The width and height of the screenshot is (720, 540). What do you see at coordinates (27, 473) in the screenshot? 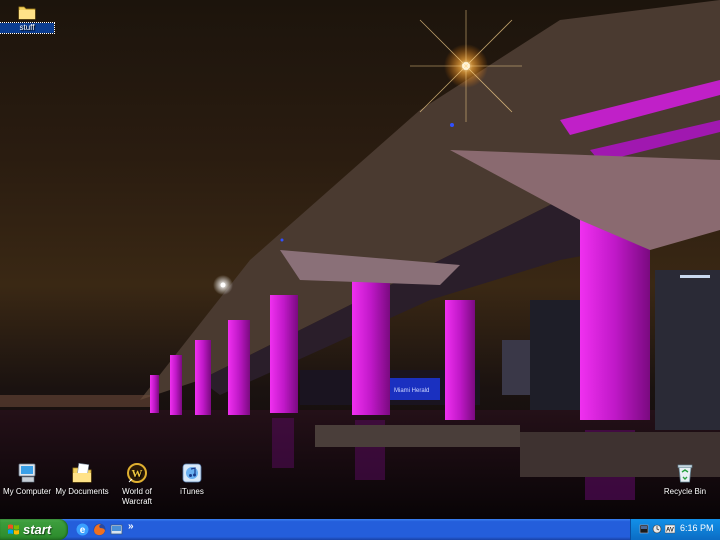
I see `my-computer-icon` at bounding box center [27, 473].